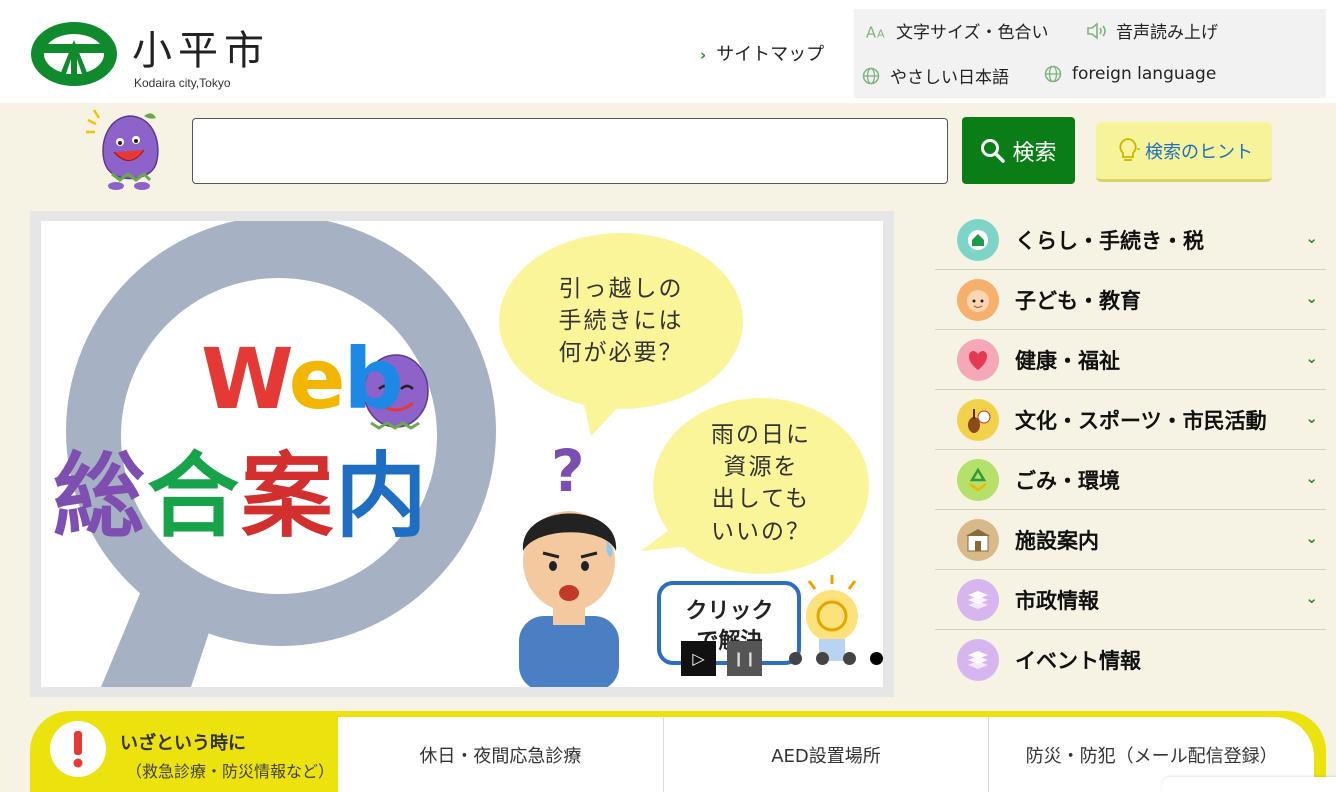  Describe the element at coordinates (949, 78) in the screenshot. I see `easy-japanese-label: やさしい日本語` at that location.